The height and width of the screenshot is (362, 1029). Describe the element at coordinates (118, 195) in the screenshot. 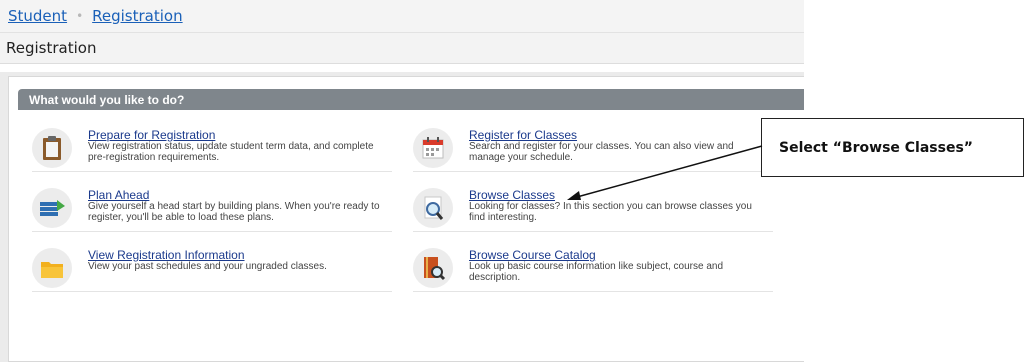

I see `plan-ahead-link: Plan Ahead` at that location.